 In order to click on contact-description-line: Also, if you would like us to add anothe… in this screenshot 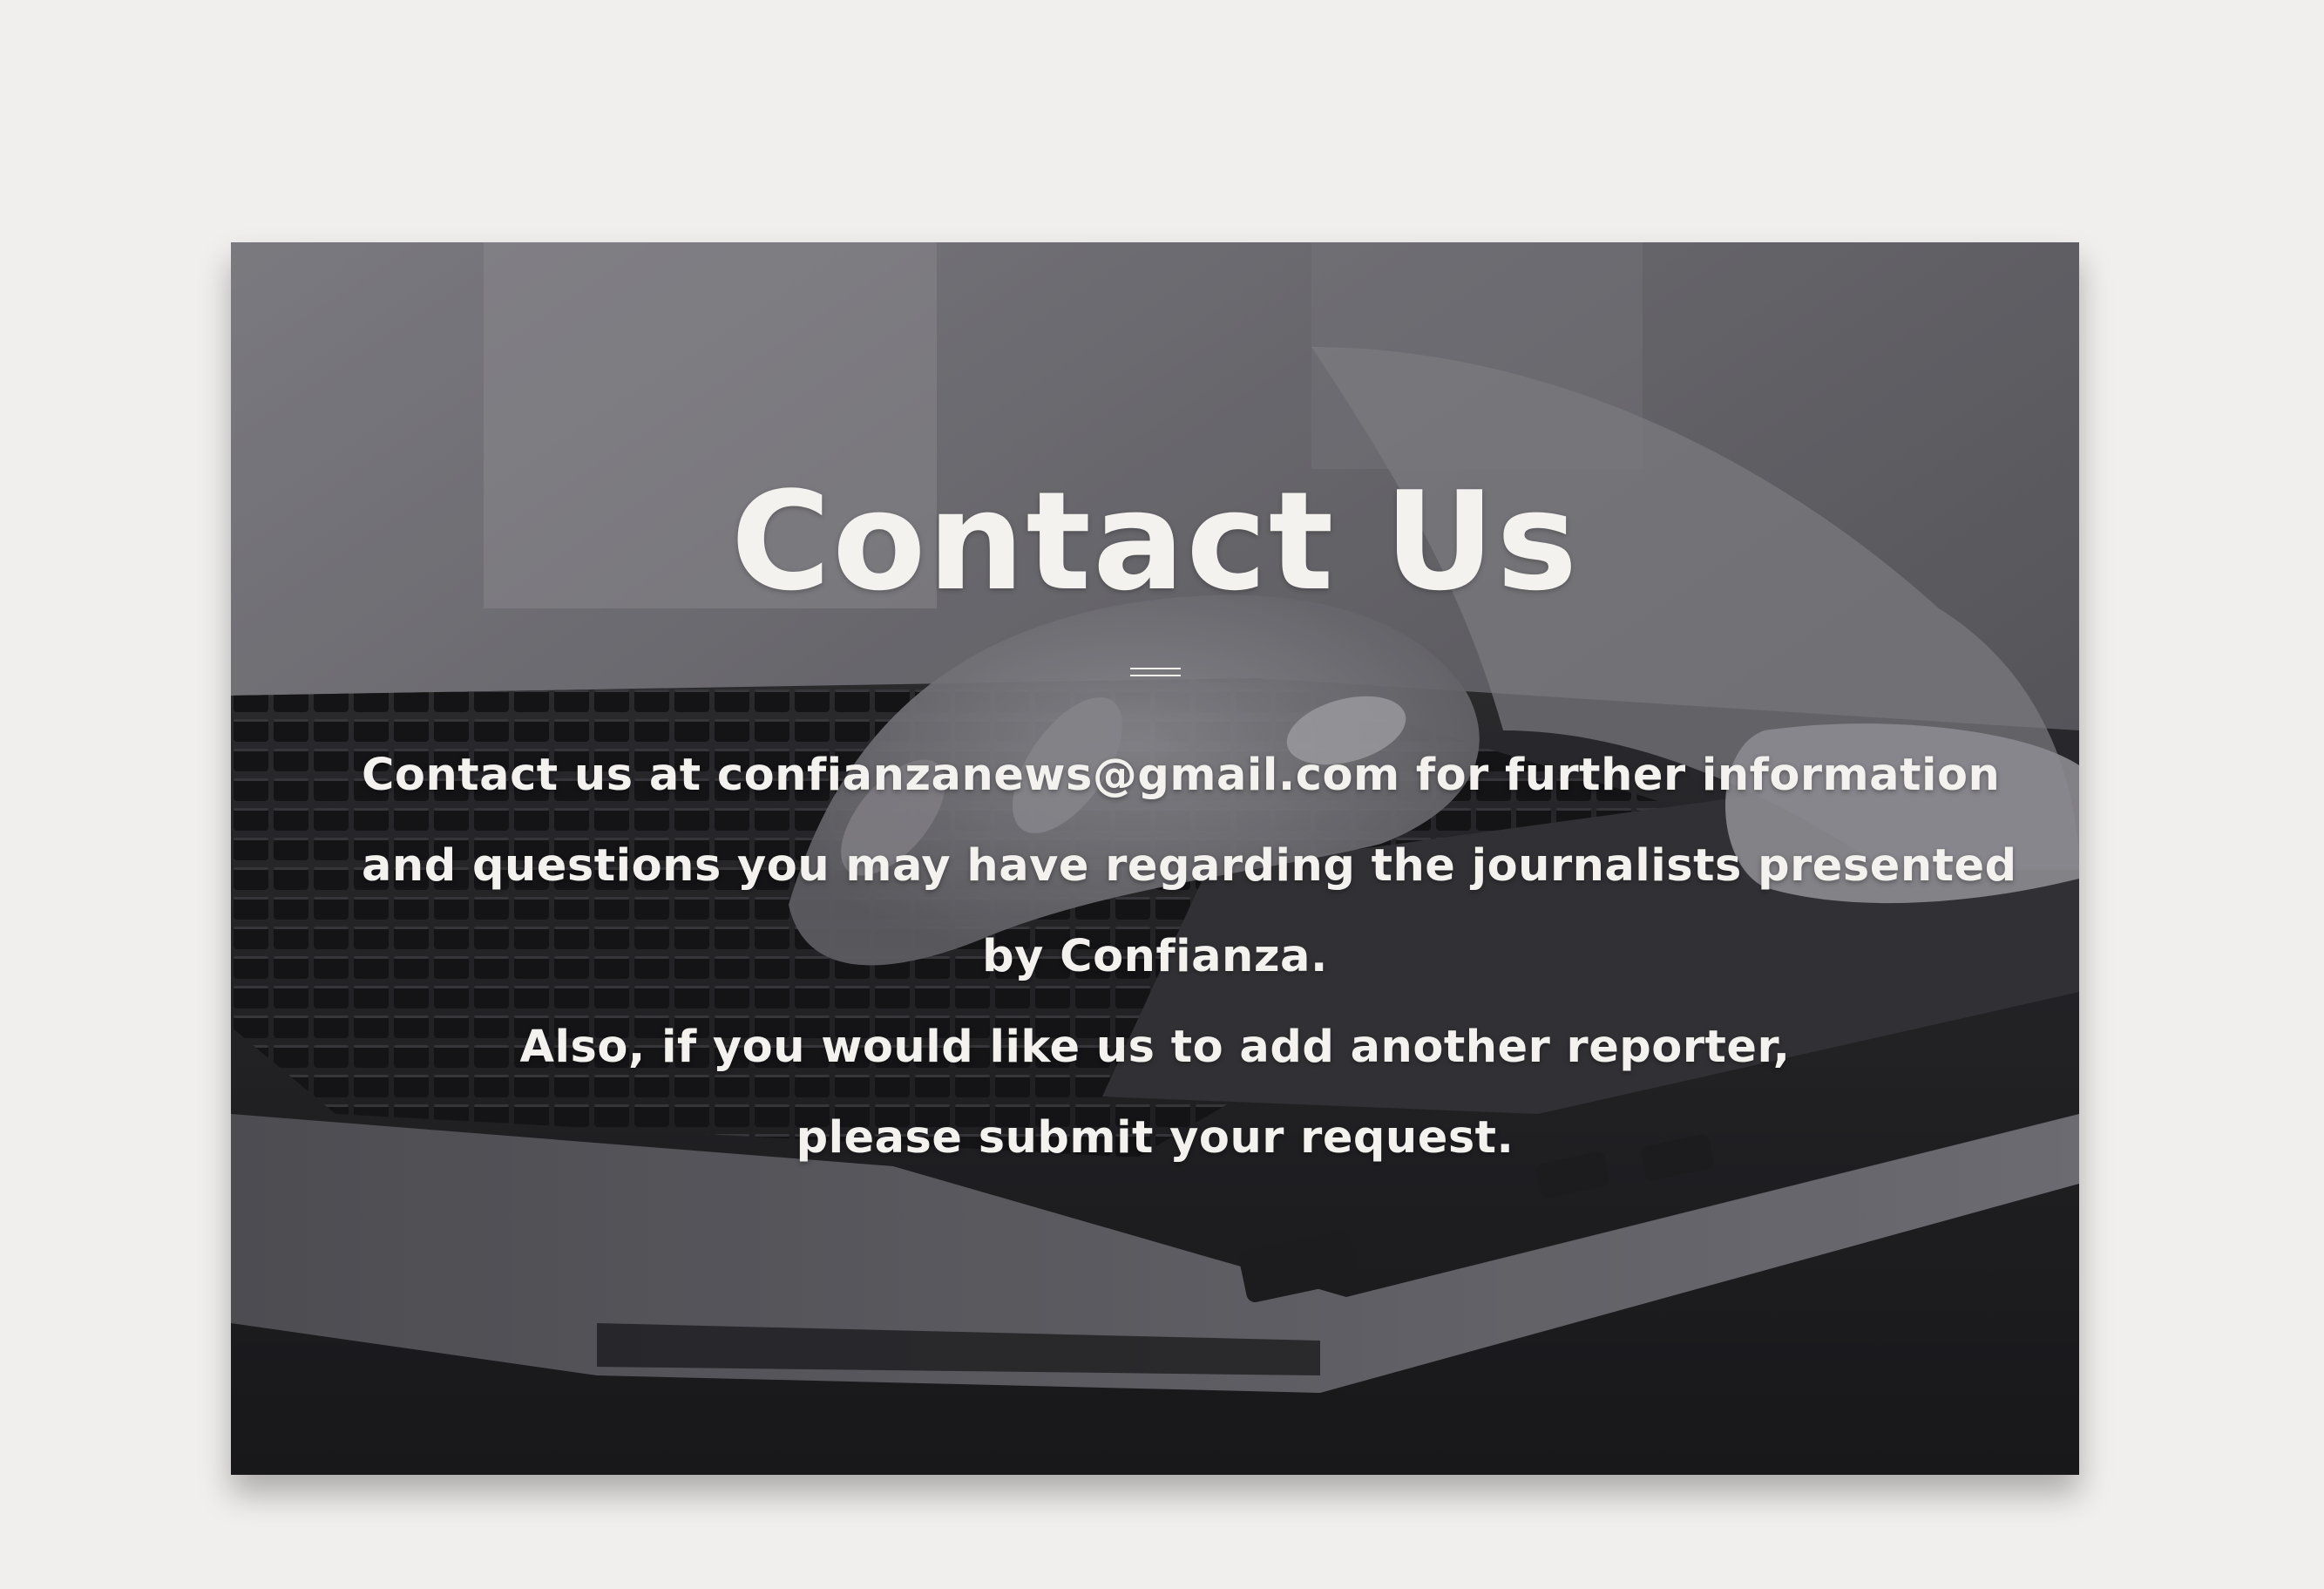, I will do `click(1155, 1047)`.